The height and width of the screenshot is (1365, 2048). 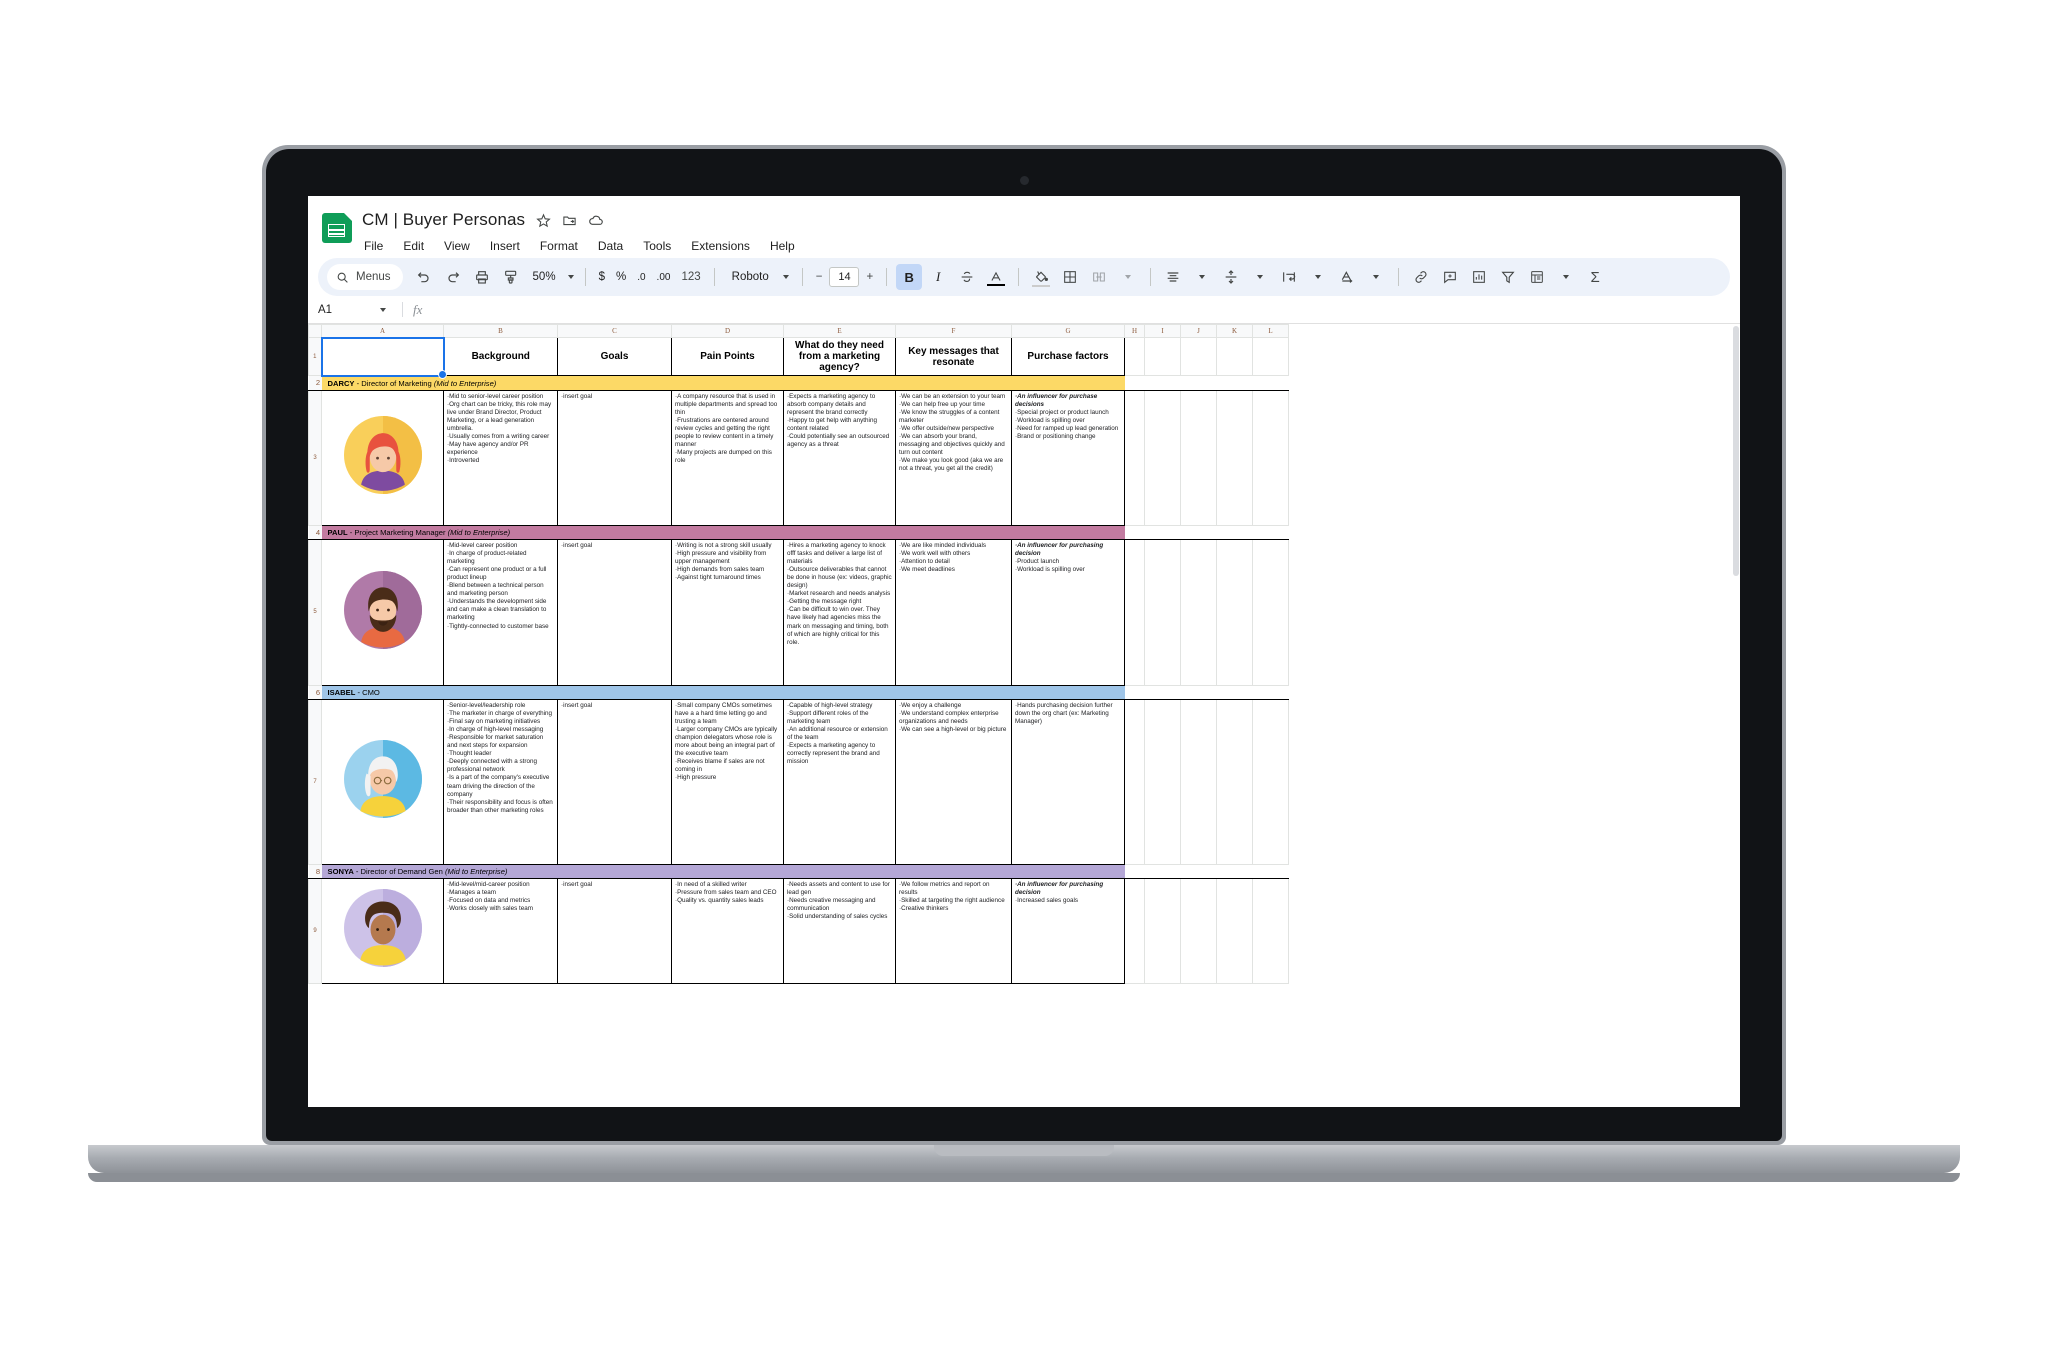 I want to click on decrease-decimal-button: .0, so click(x=641, y=277).